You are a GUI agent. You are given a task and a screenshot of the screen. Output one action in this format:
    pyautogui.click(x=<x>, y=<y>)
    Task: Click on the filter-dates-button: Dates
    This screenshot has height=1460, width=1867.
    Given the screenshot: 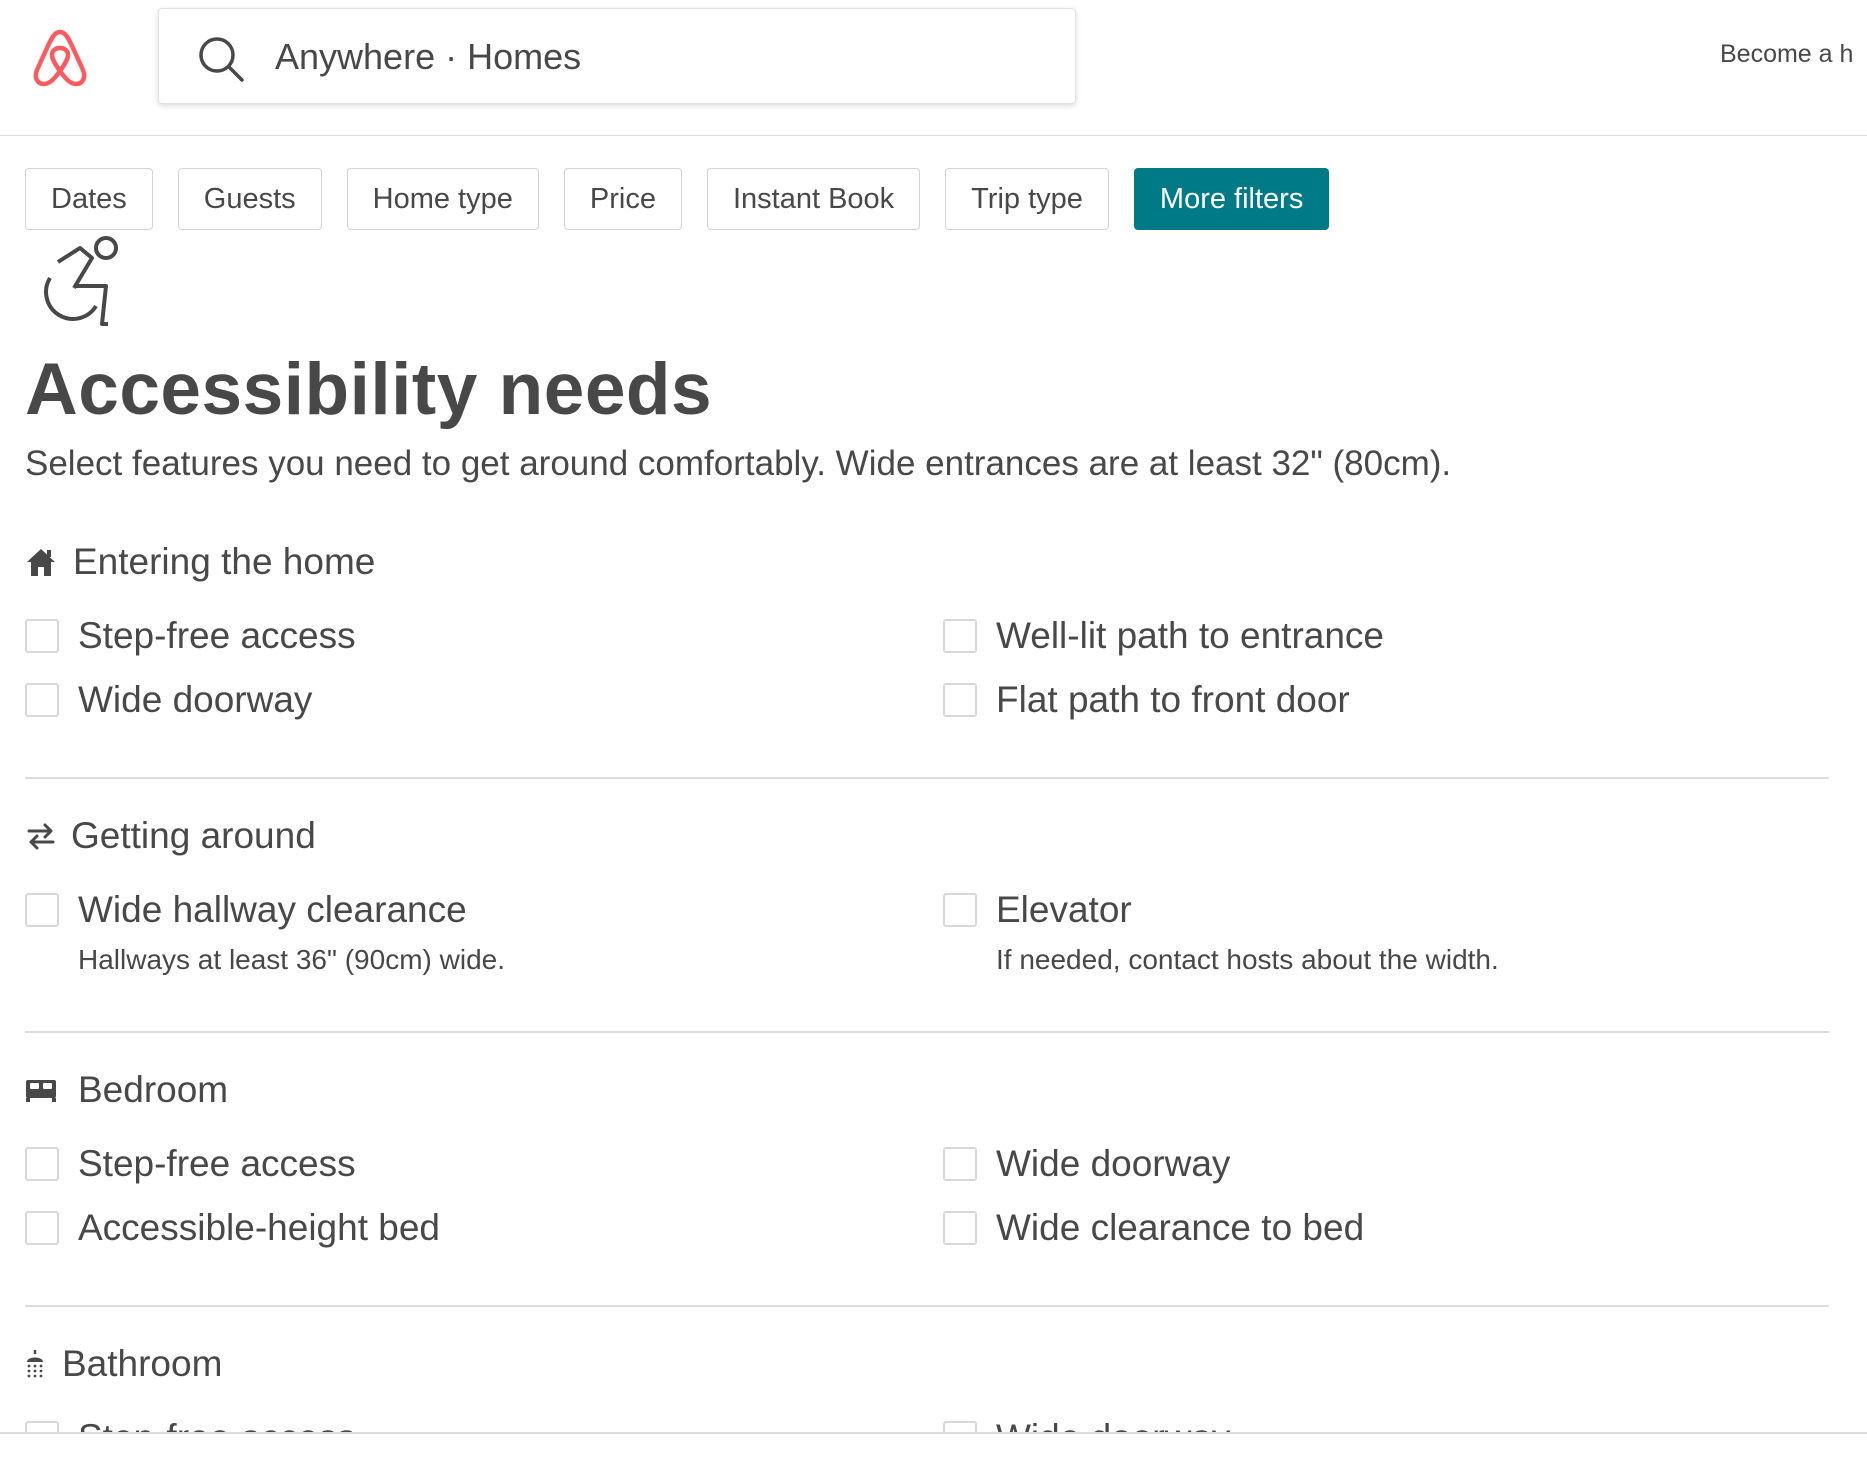 What is the action you would take?
    pyautogui.click(x=89, y=199)
    